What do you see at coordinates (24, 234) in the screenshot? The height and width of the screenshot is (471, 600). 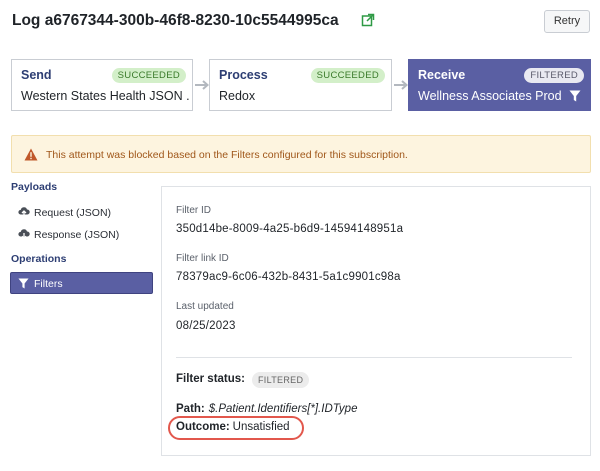 I see `cloud-download-icon` at bounding box center [24, 234].